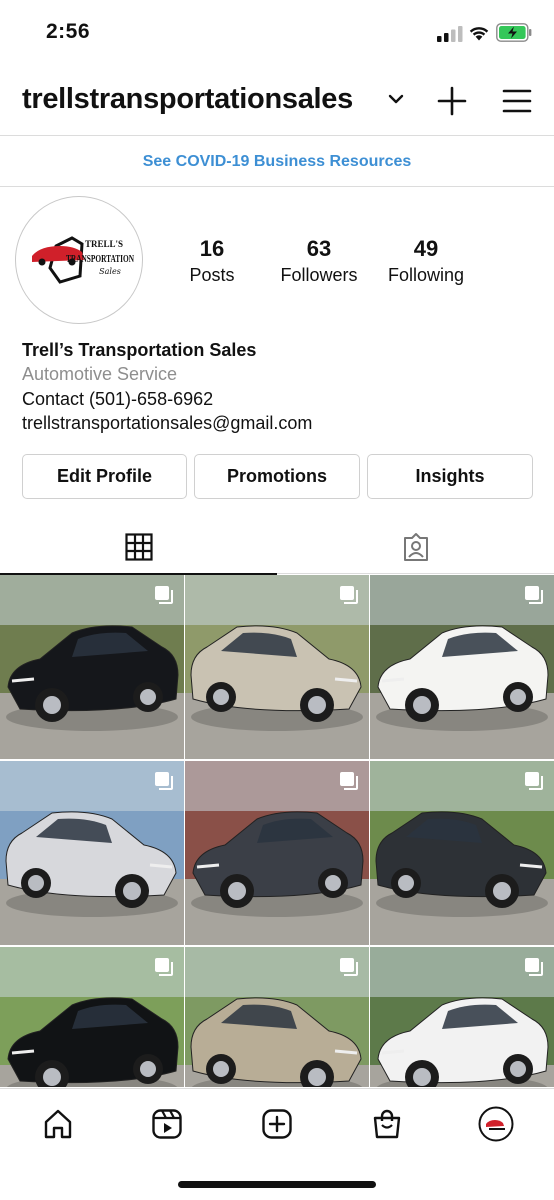 Image resolution: width=554 pixels, height=1200 pixels. I want to click on profile-avatar-icon, so click(496, 1124).